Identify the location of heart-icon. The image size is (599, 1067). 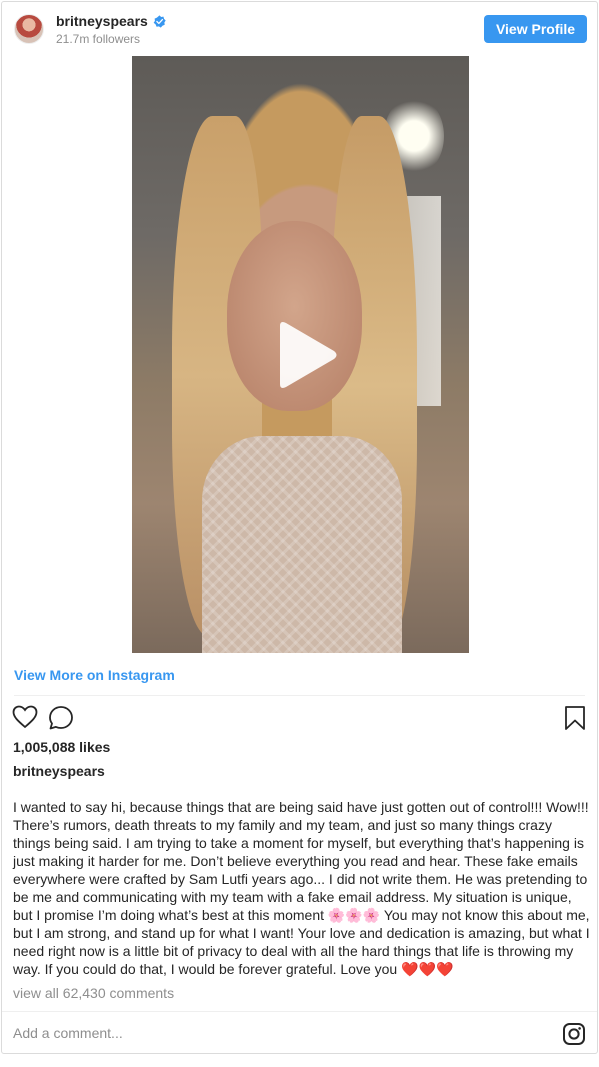
(25, 717).